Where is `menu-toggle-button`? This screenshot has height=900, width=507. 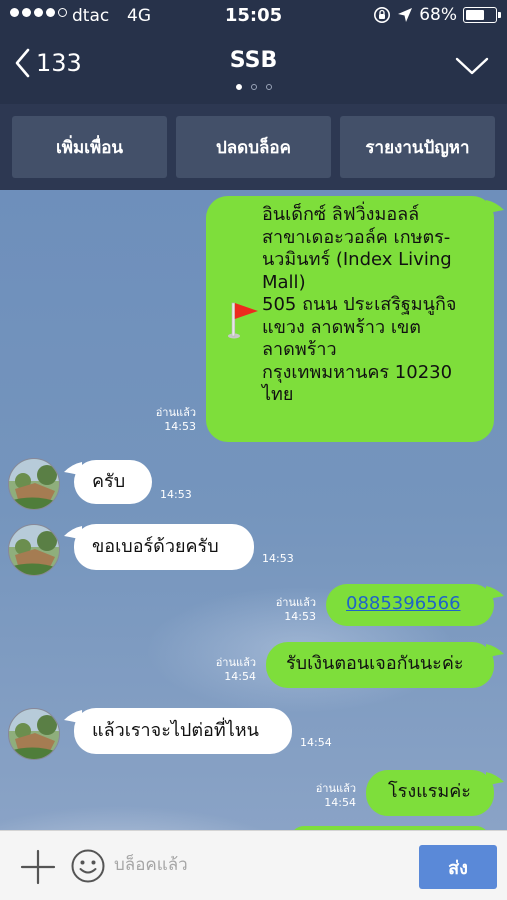
menu-toggle-button is located at coordinates (472, 68).